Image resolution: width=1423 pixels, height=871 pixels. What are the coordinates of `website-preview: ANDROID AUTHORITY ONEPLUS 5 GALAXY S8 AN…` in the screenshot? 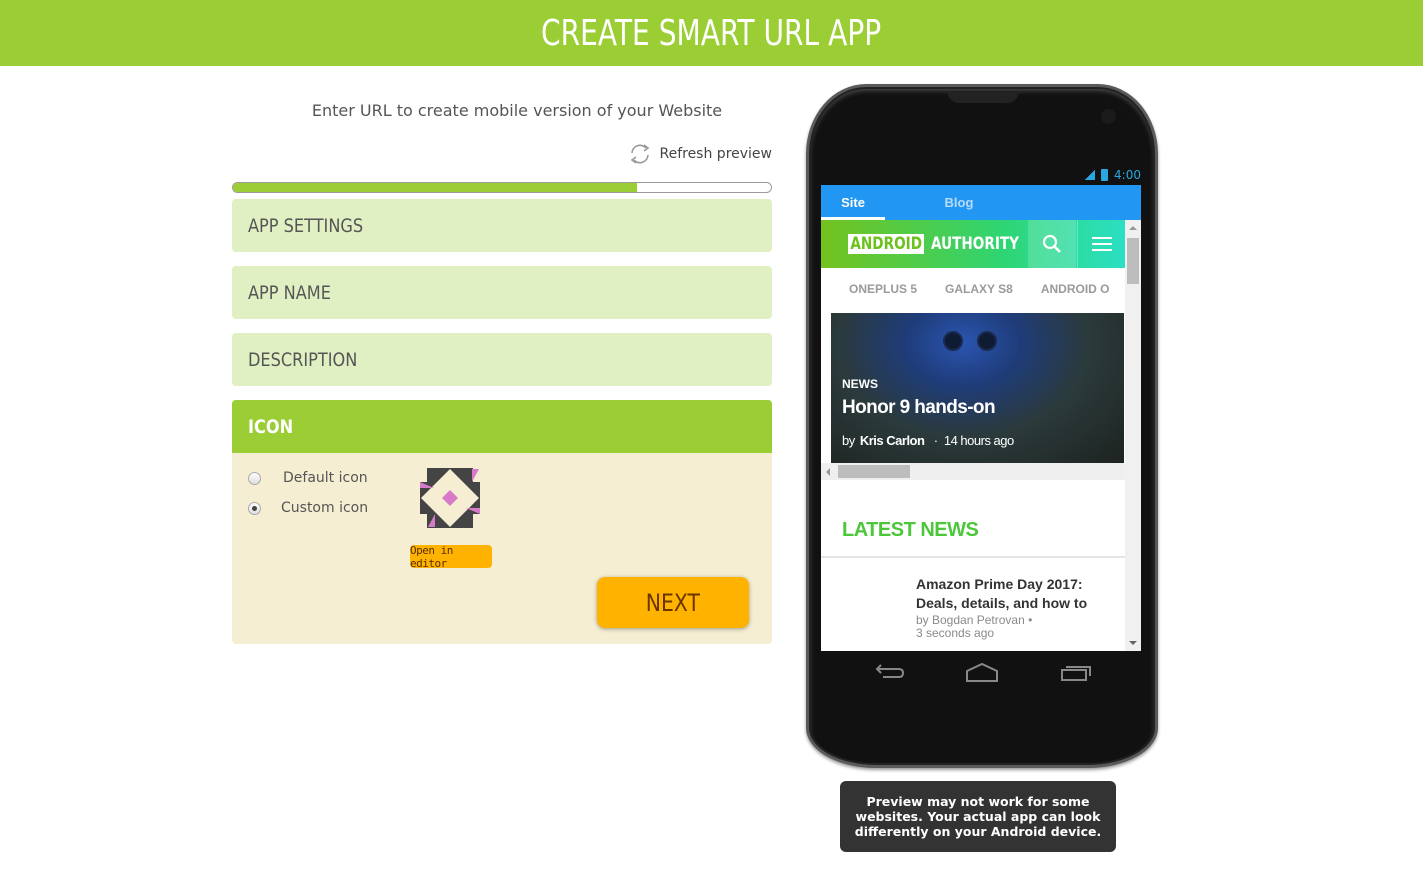 It's located at (973, 435).